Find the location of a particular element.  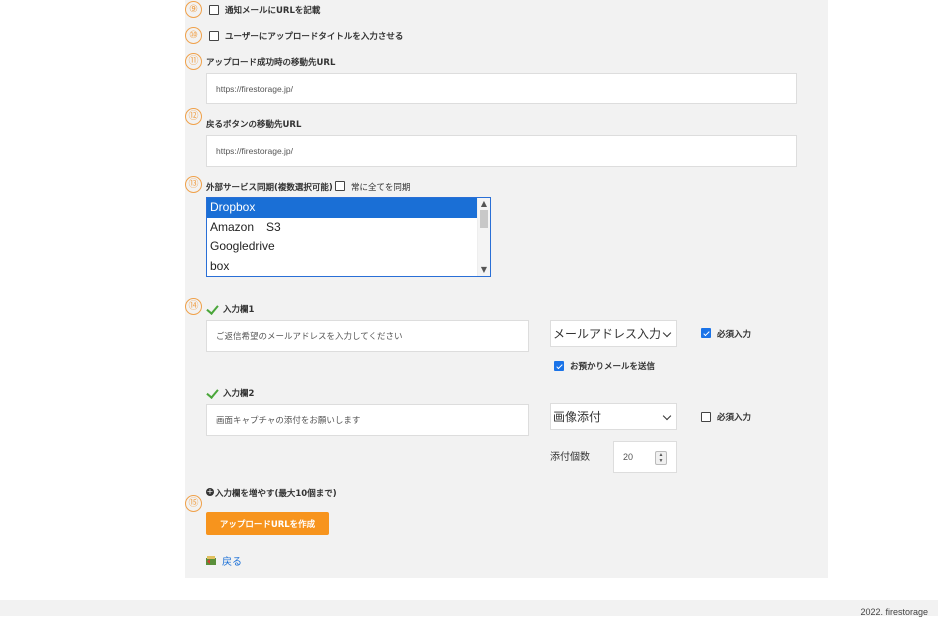

field1-type-select: メールアドレス入力 is located at coordinates (613, 333).